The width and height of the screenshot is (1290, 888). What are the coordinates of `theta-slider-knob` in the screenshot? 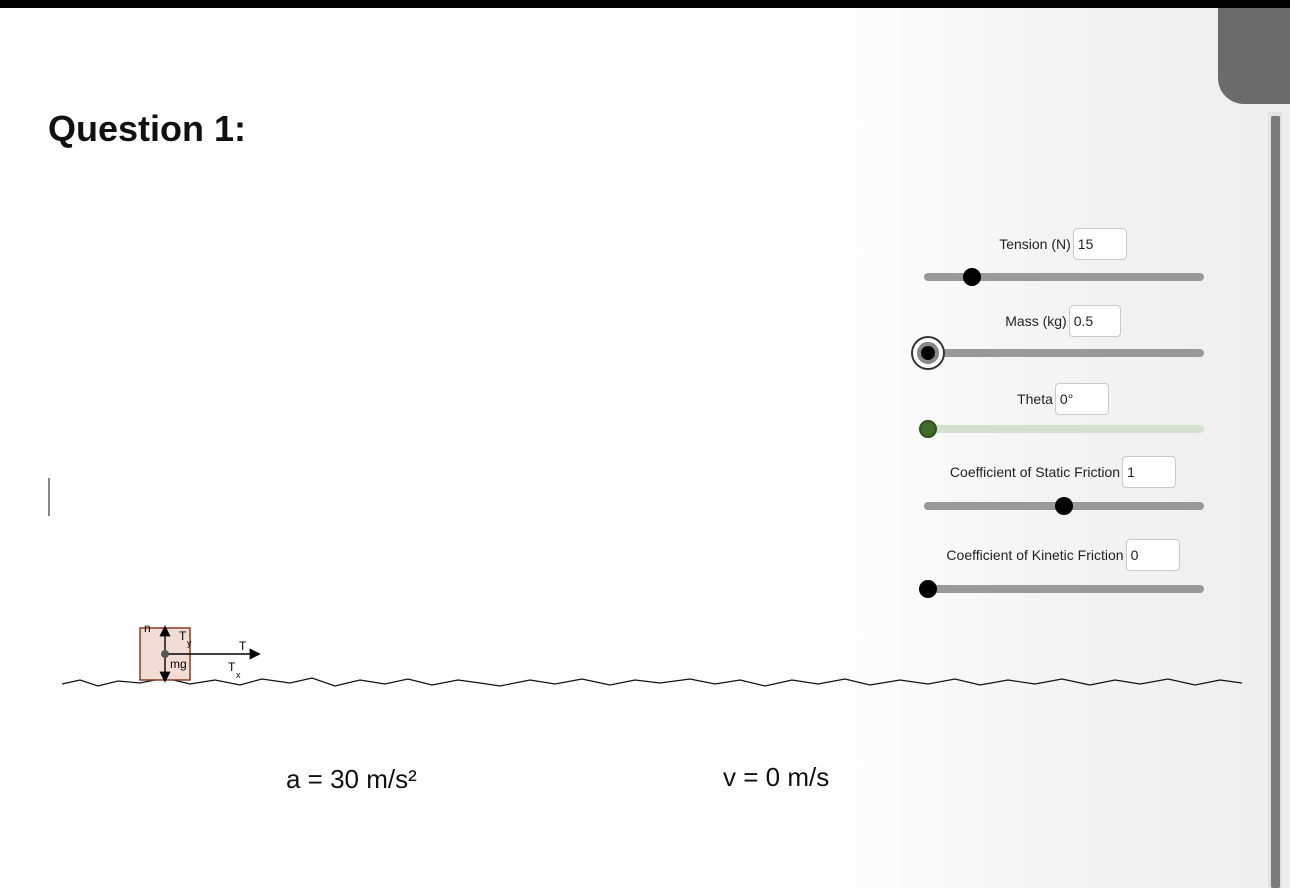 It's located at (928, 429).